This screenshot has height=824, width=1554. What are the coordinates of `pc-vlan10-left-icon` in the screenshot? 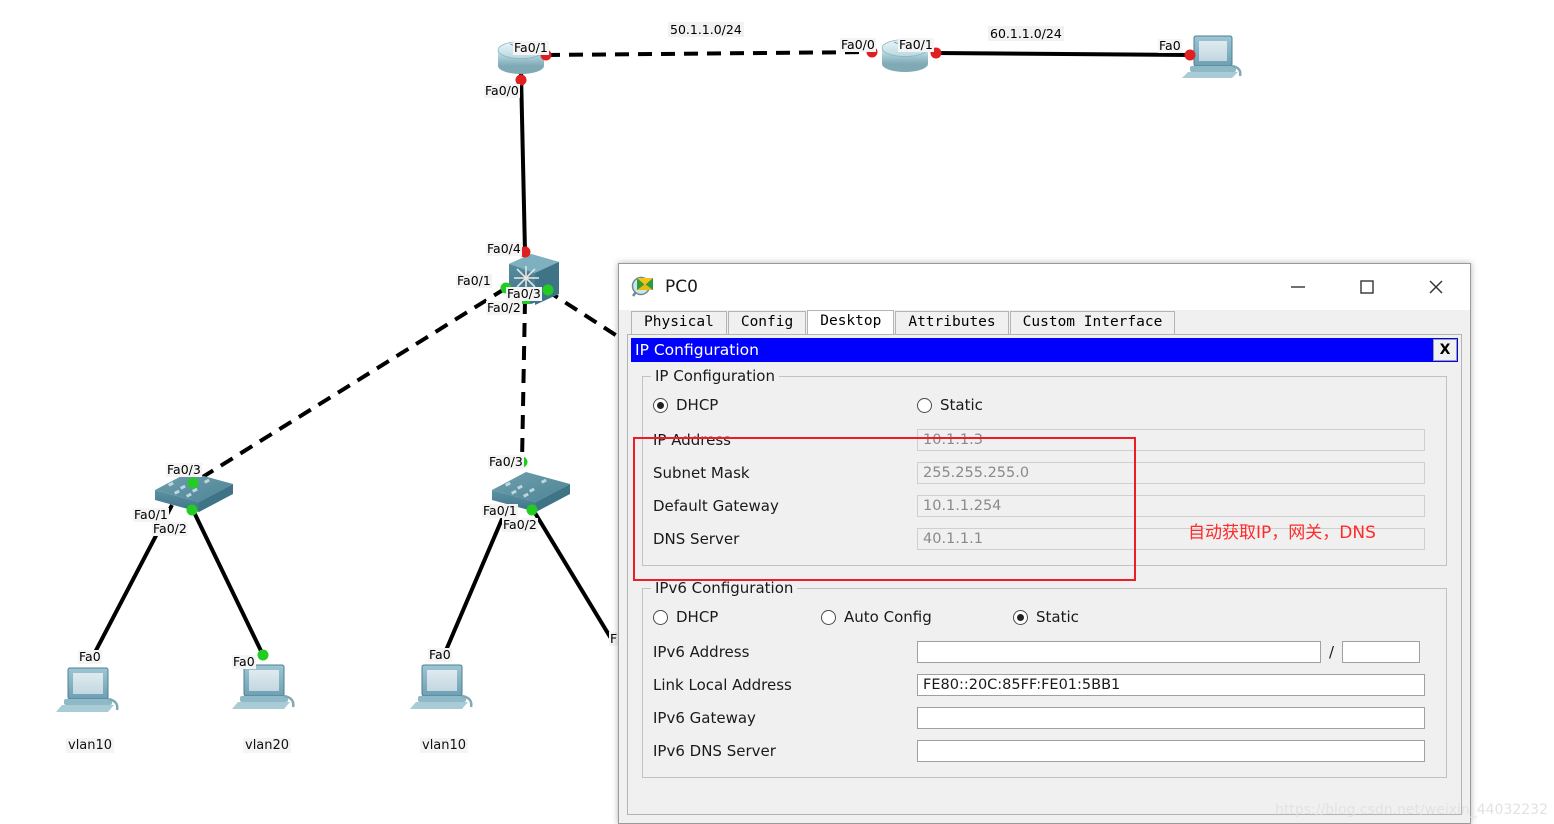 It's located at (87, 689).